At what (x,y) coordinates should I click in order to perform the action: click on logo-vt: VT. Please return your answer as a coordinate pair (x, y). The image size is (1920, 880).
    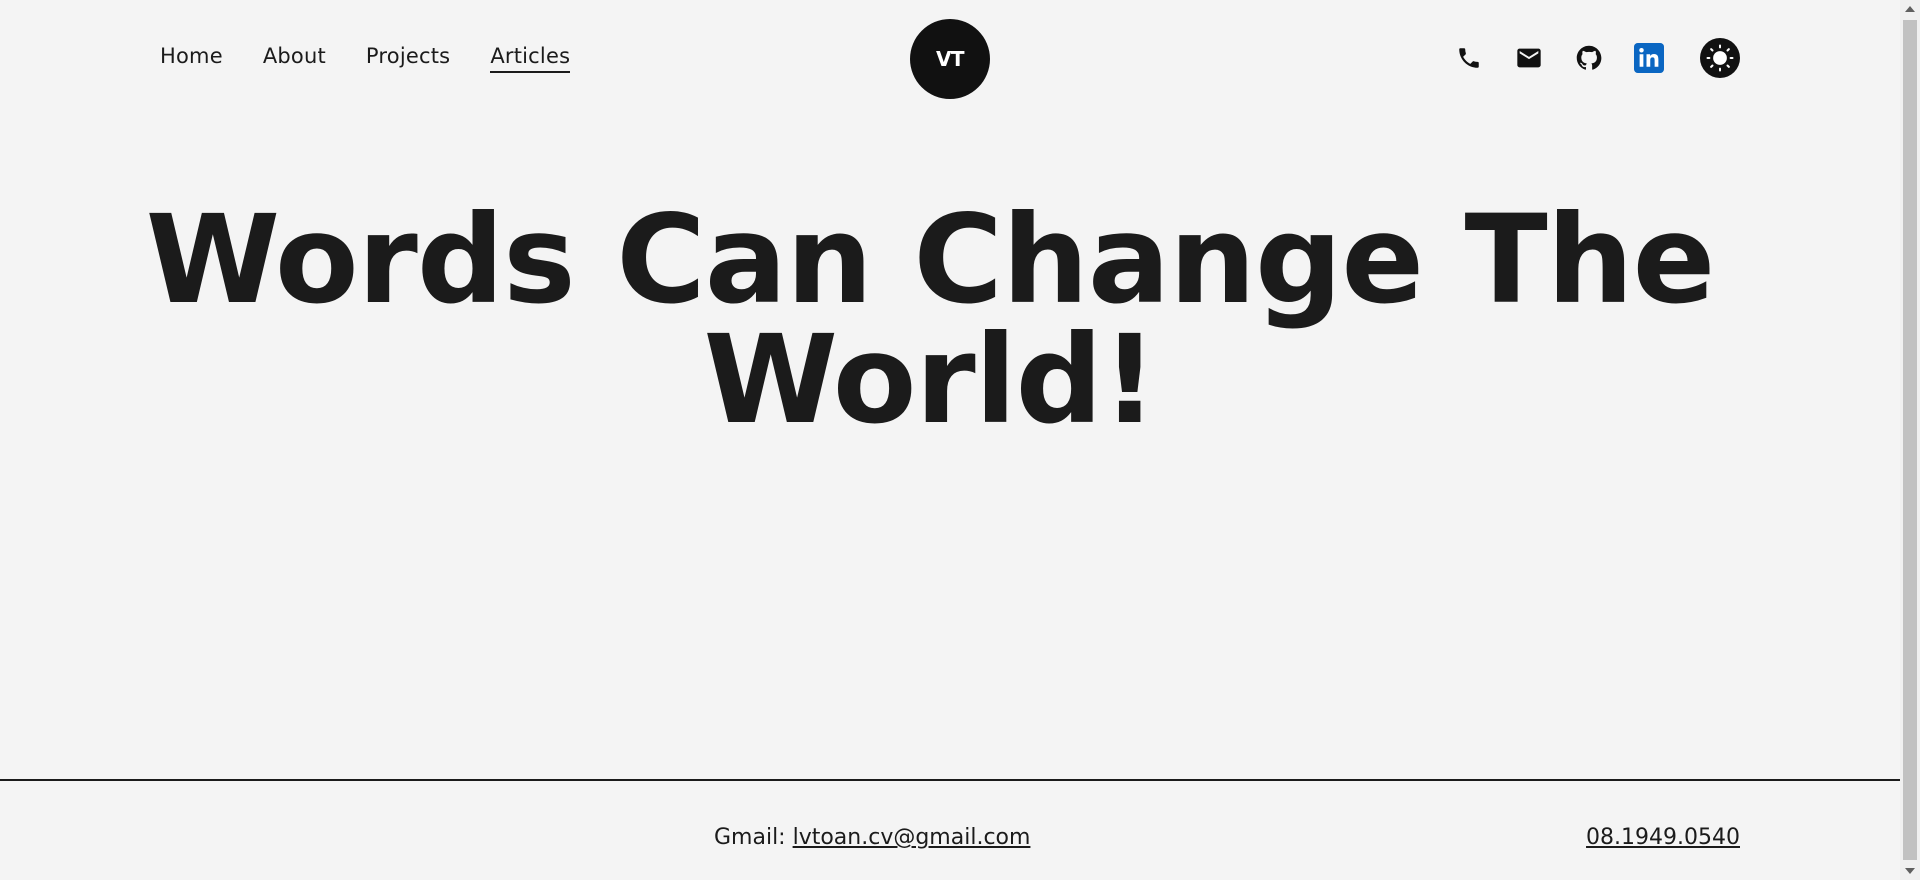
    Looking at the image, I should click on (950, 59).